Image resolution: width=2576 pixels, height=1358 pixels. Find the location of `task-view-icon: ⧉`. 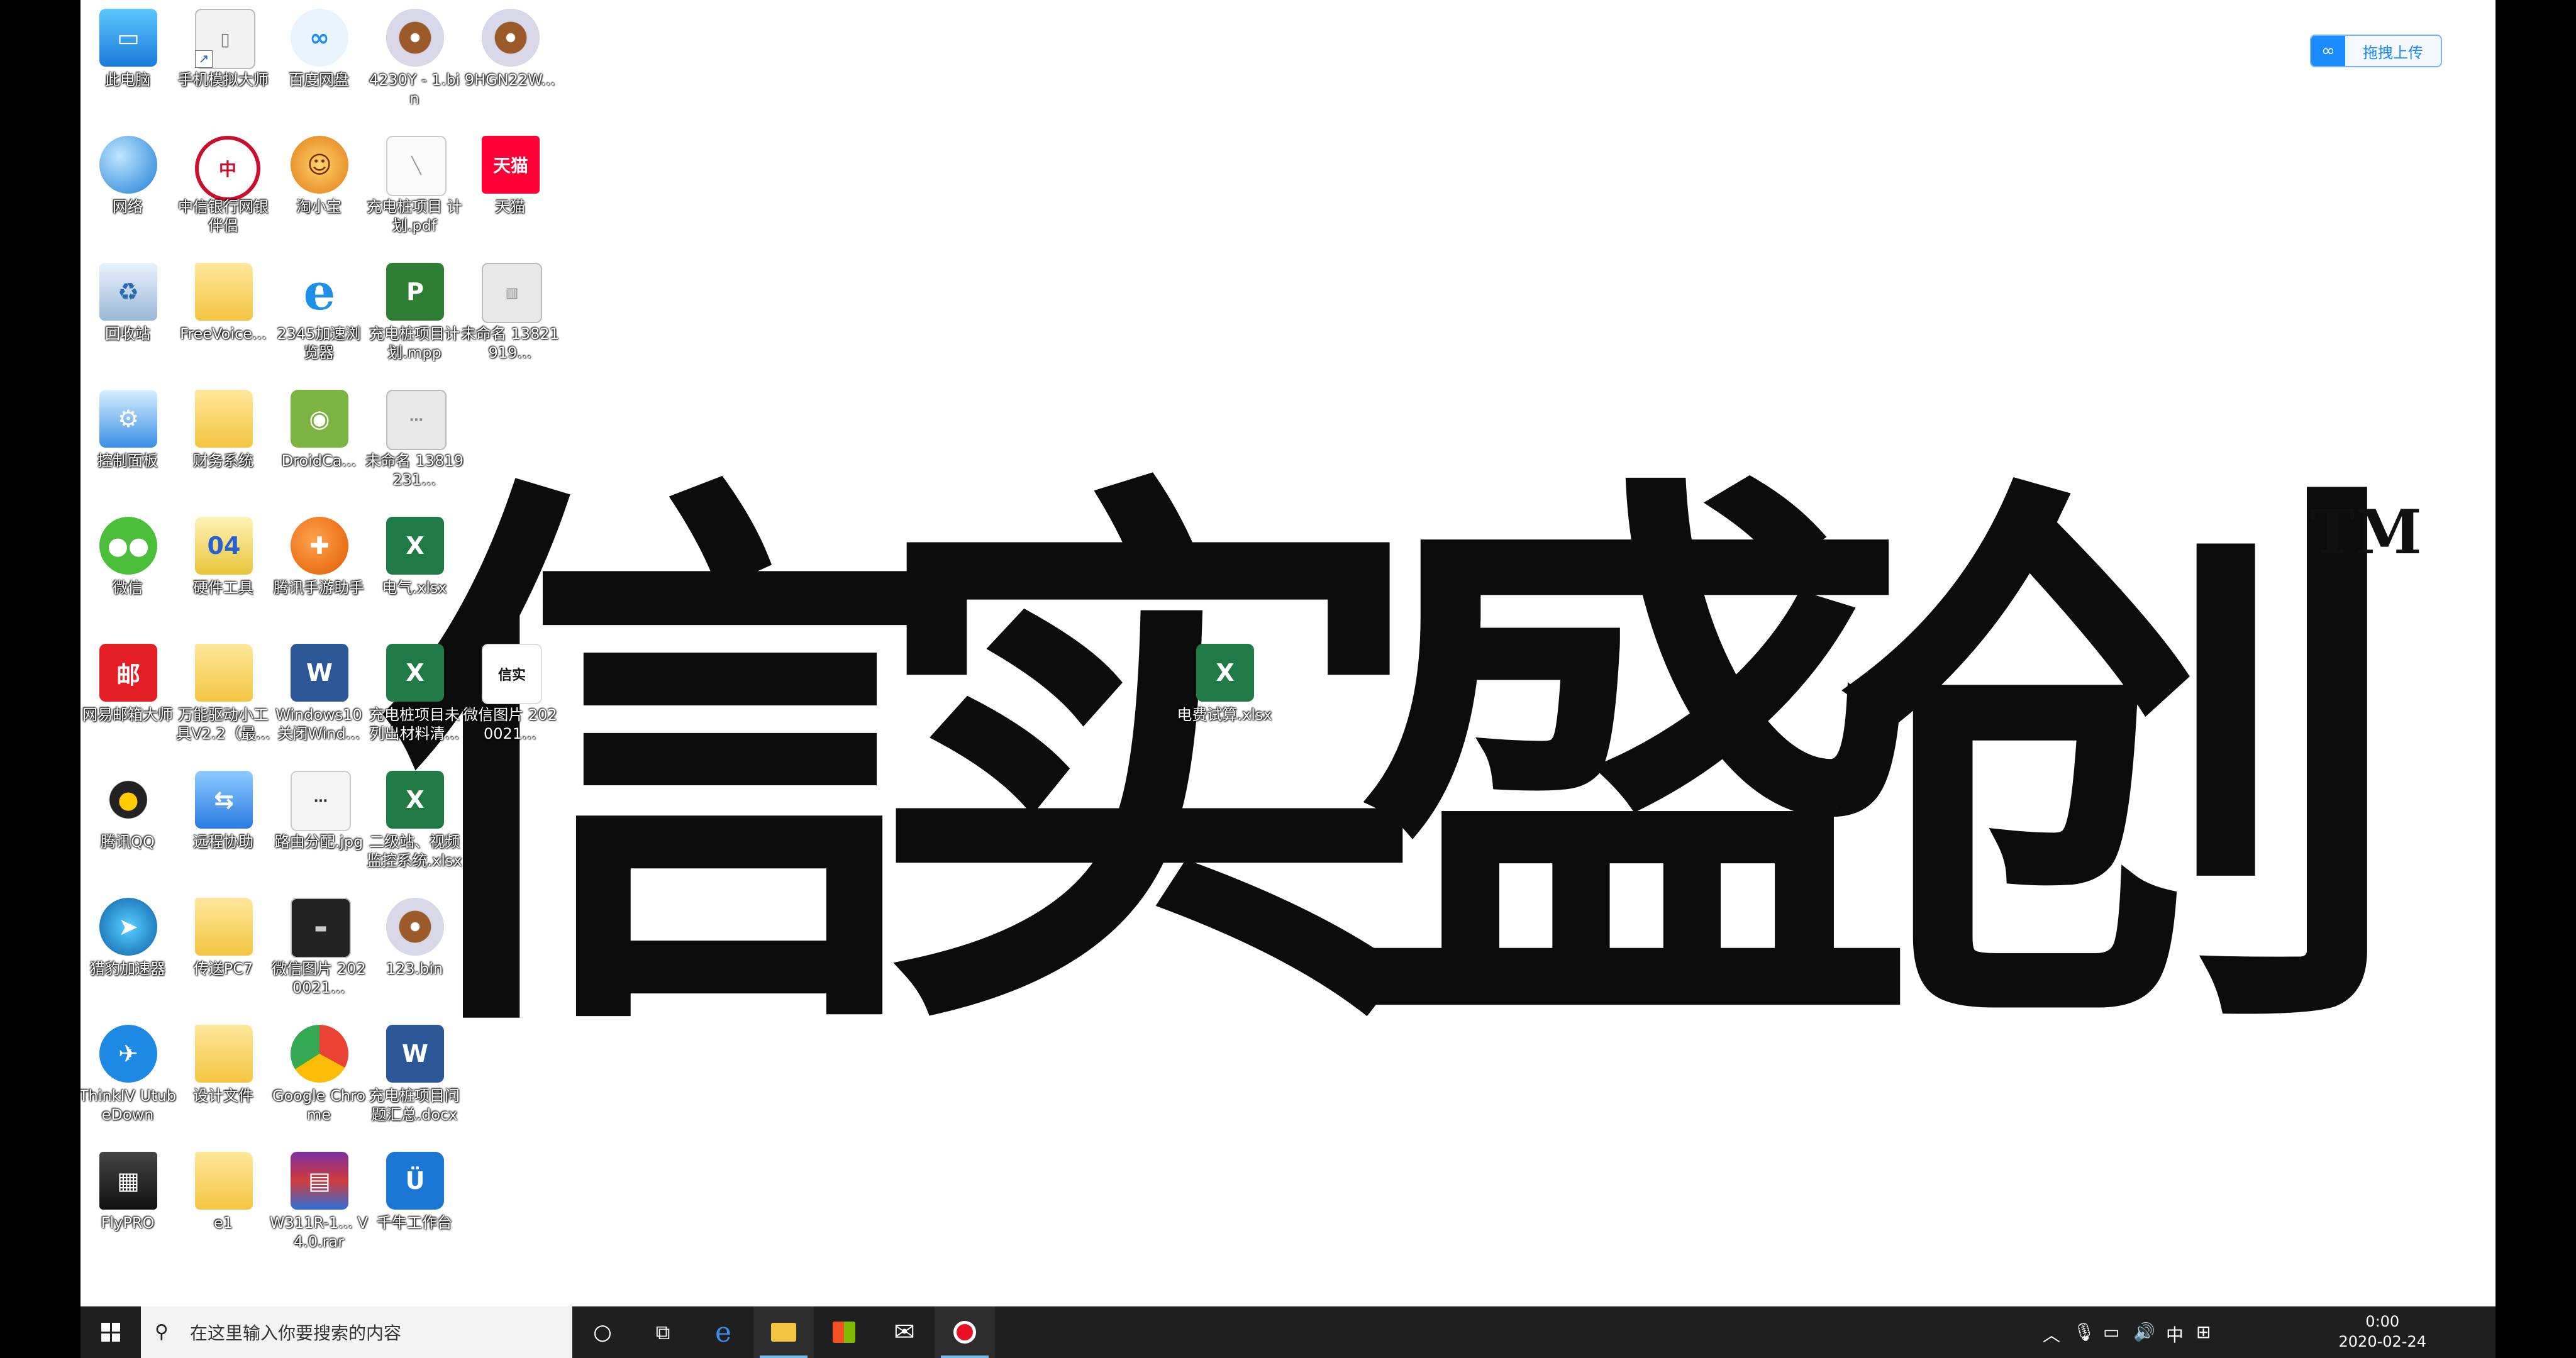

task-view-icon: ⧉ is located at coordinates (662, 1332).